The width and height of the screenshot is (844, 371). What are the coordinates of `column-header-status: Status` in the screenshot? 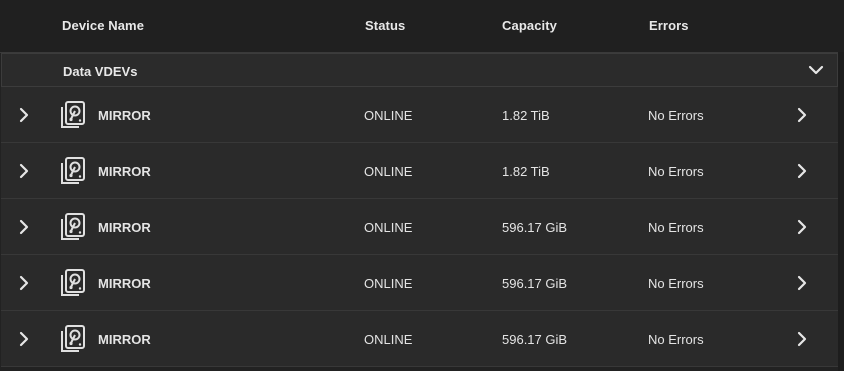 It's located at (385, 25).